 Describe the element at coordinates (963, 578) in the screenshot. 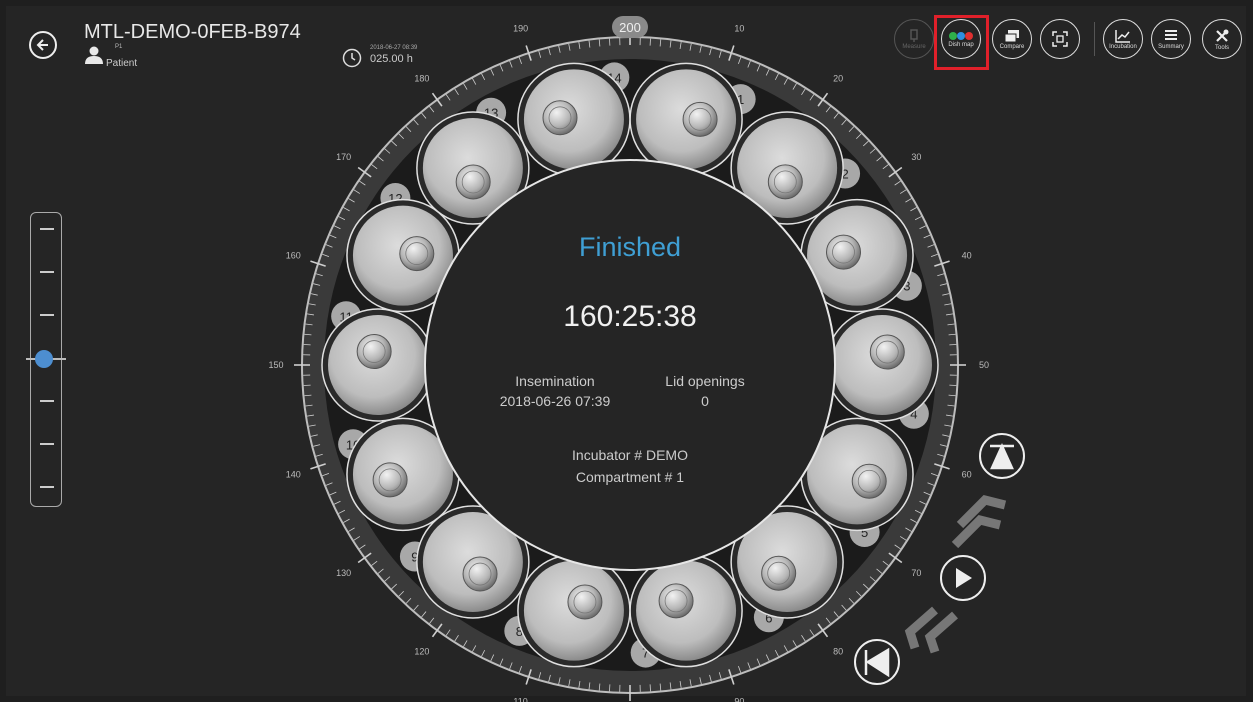

I see `play-button` at that location.